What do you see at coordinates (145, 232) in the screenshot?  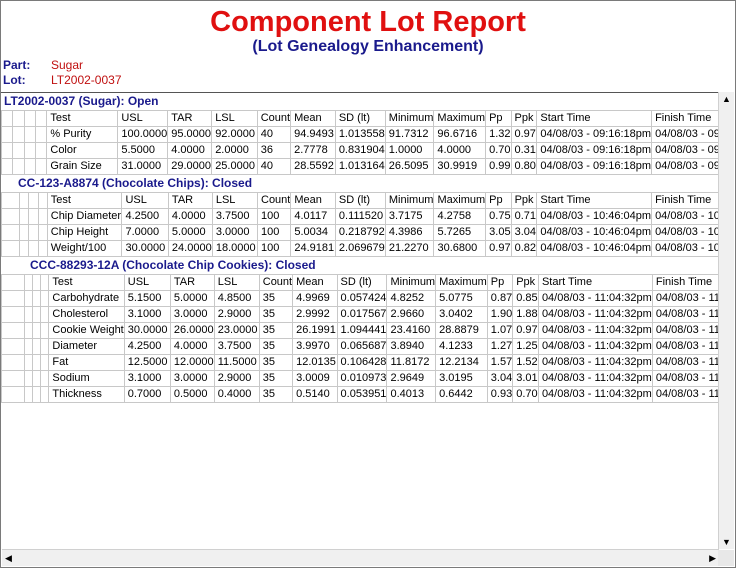 I see `data-cell: 7.0000` at bounding box center [145, 232].